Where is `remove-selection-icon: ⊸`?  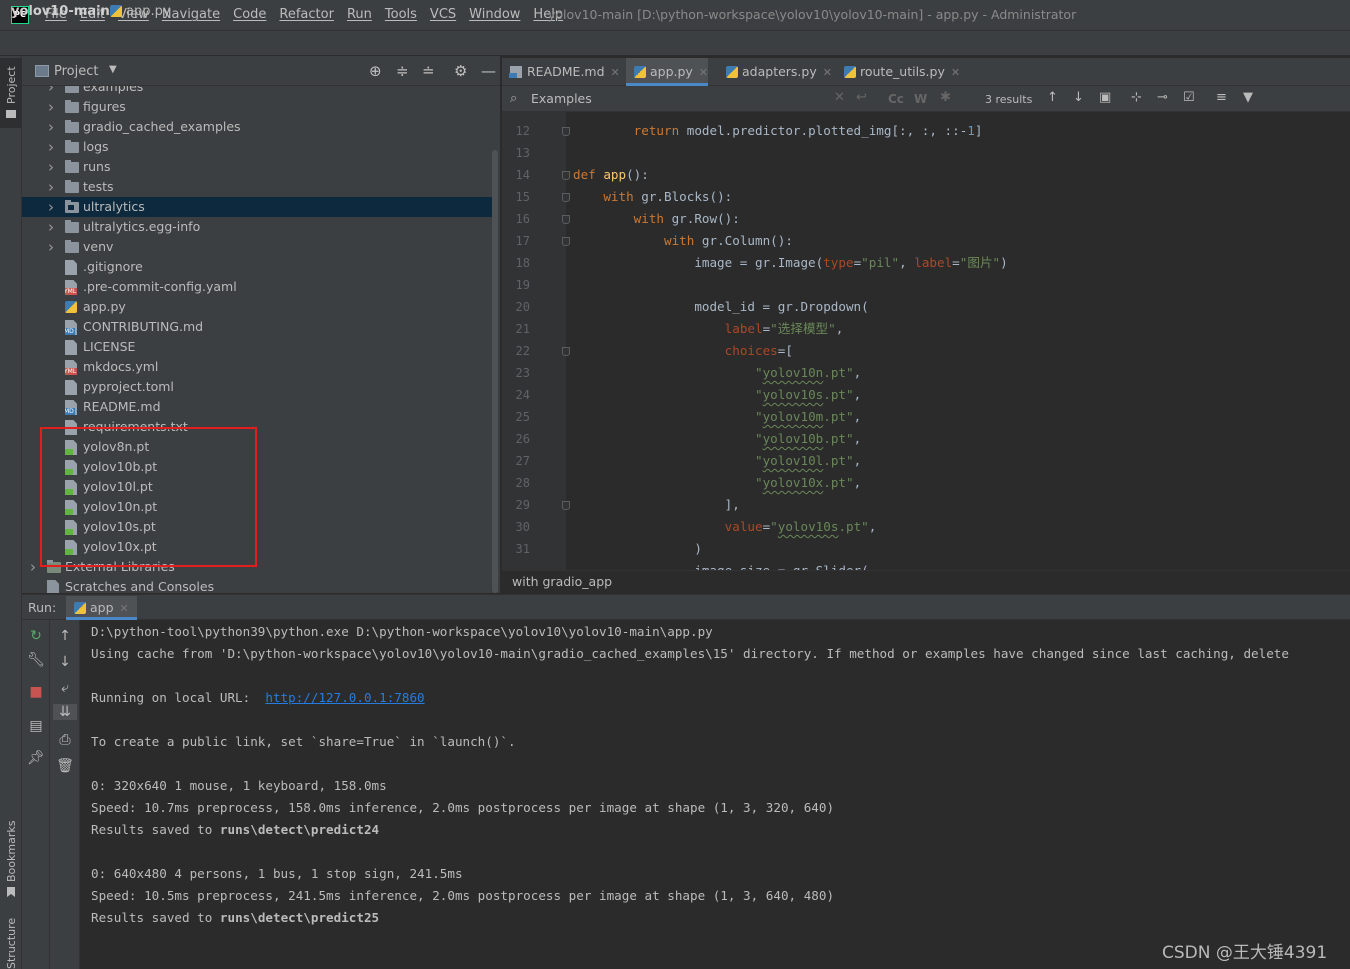
remove-selection-icon: ⊸ is located at coordinates (1162, 97).